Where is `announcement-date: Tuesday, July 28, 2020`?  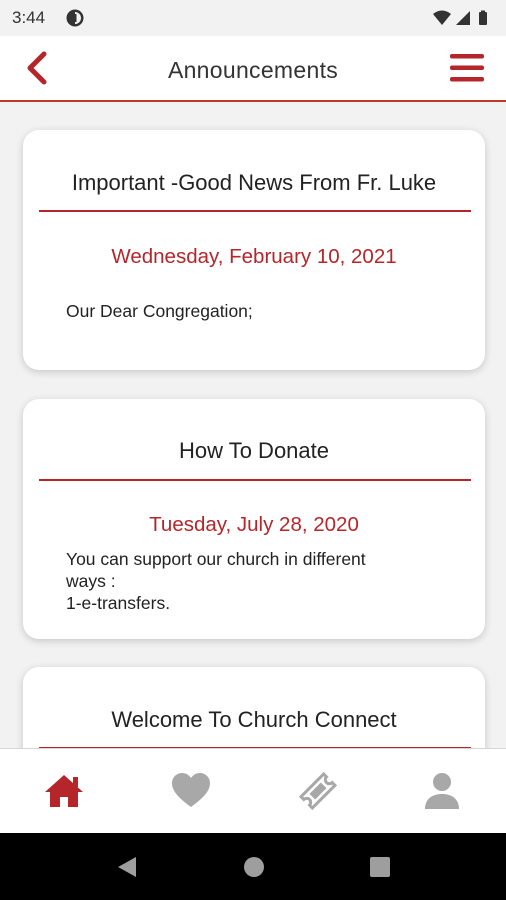
announcement-date: Tuesday, July 28, 2020 is located at coordinates (254, 524).